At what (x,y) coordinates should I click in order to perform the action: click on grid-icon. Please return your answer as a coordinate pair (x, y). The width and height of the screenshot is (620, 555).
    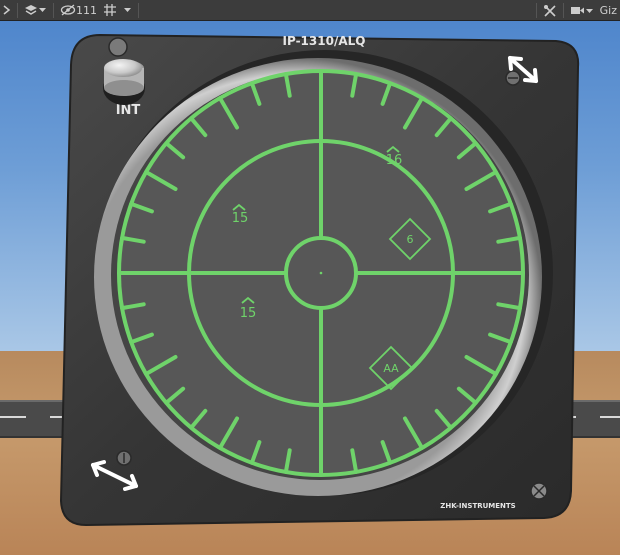
    Looking at the image, I should click on (110, 10).